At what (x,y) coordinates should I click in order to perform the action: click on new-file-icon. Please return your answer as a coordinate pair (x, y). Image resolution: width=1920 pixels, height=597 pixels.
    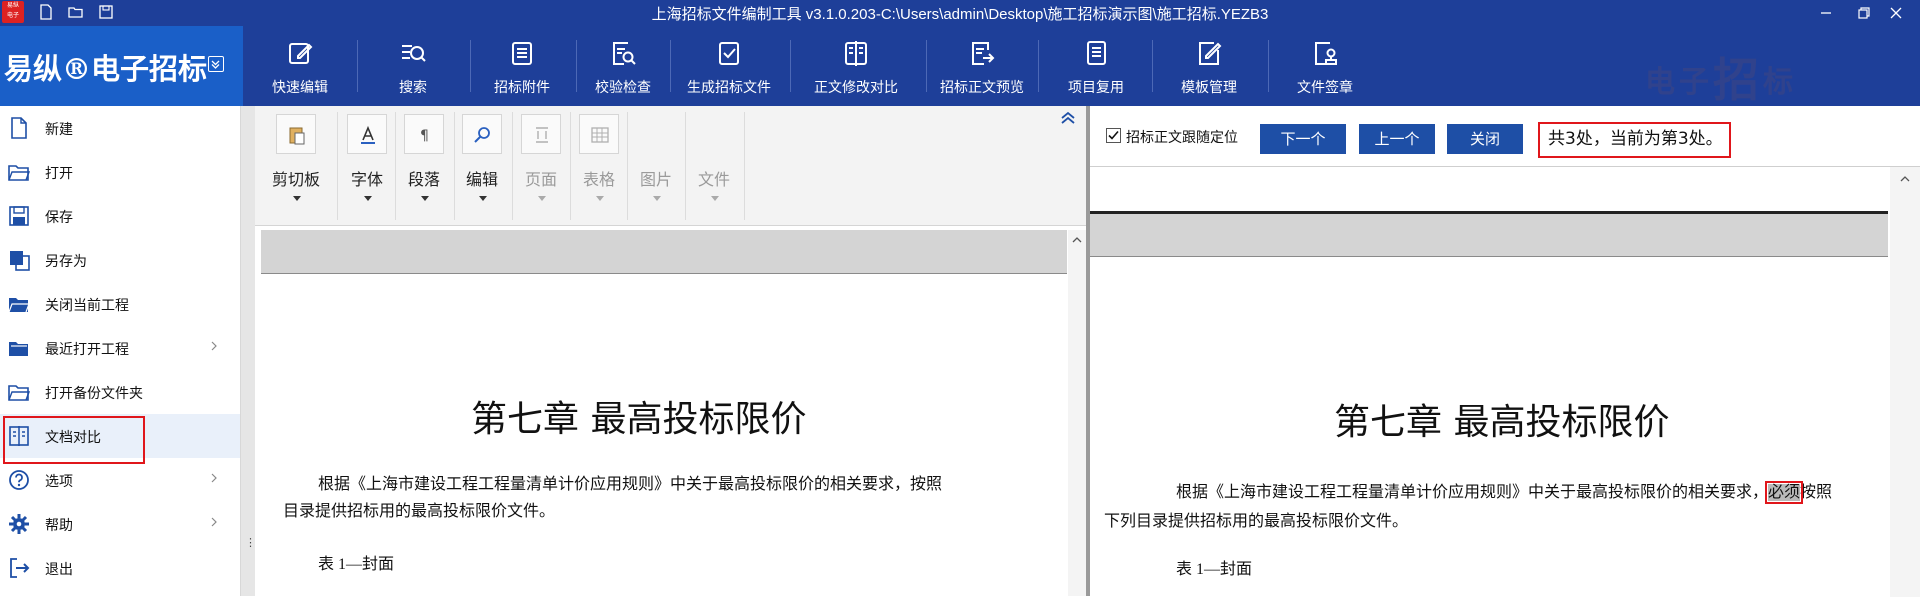
    Looking at the image, I should click on (19, 128).